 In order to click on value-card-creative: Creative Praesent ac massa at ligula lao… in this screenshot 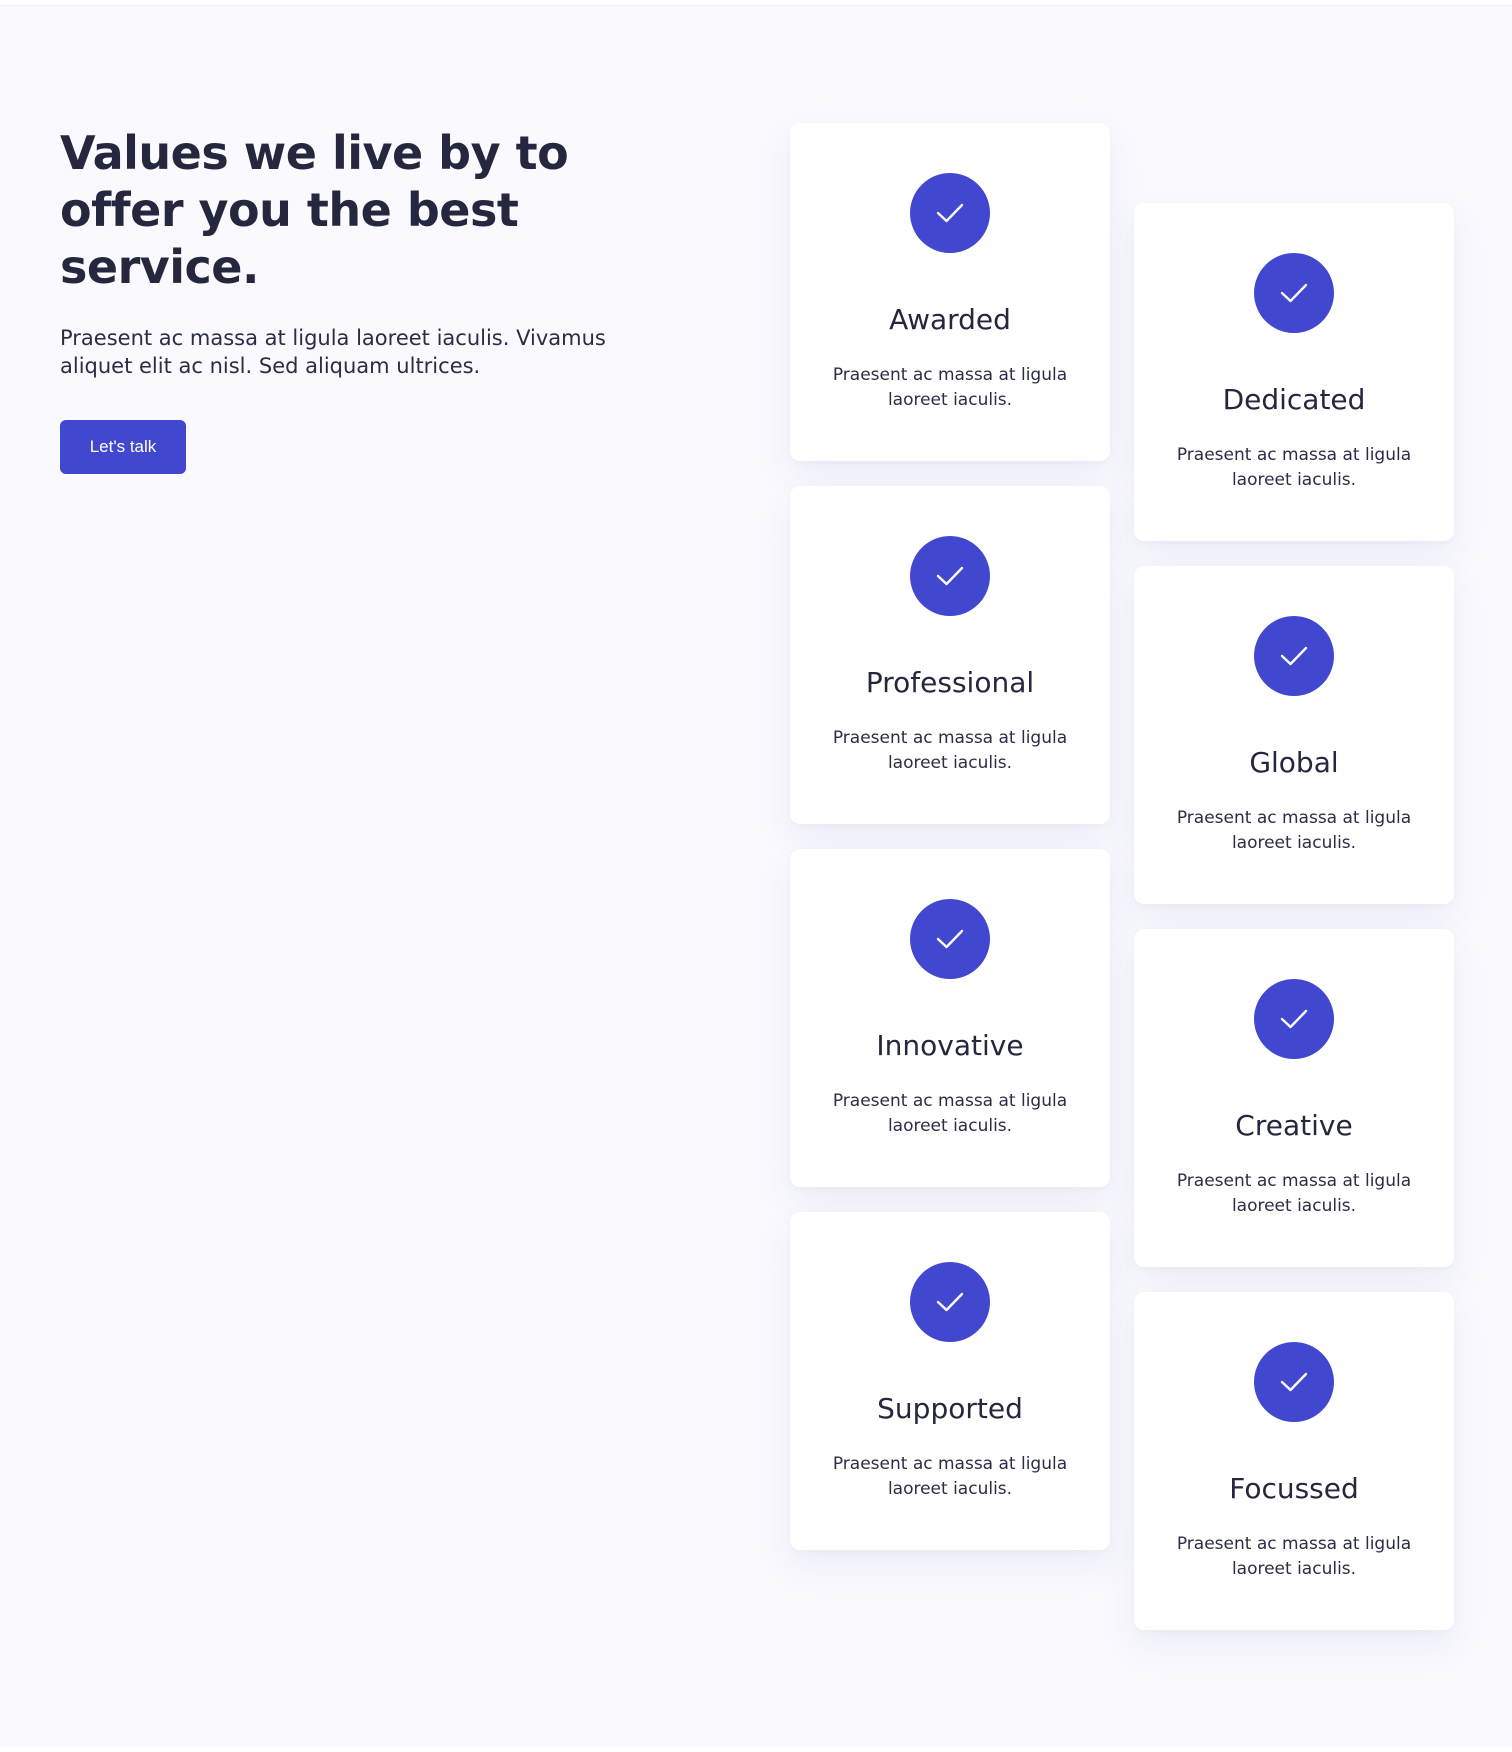, I will do `click(1294, 1098)`.